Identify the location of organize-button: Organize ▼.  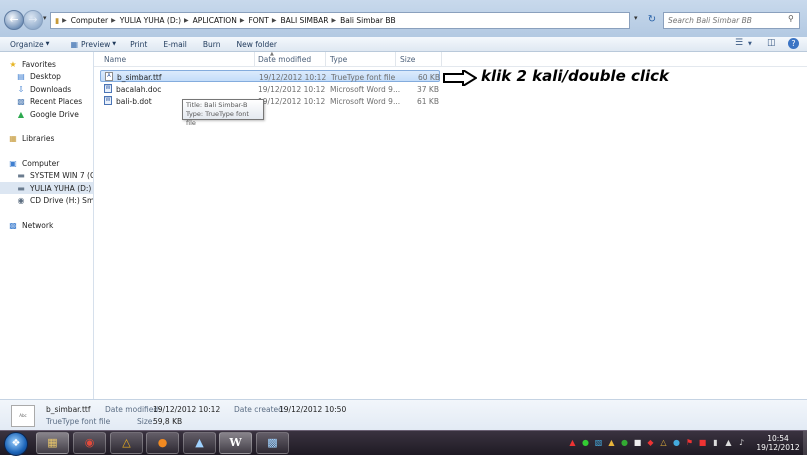
(29, 44).